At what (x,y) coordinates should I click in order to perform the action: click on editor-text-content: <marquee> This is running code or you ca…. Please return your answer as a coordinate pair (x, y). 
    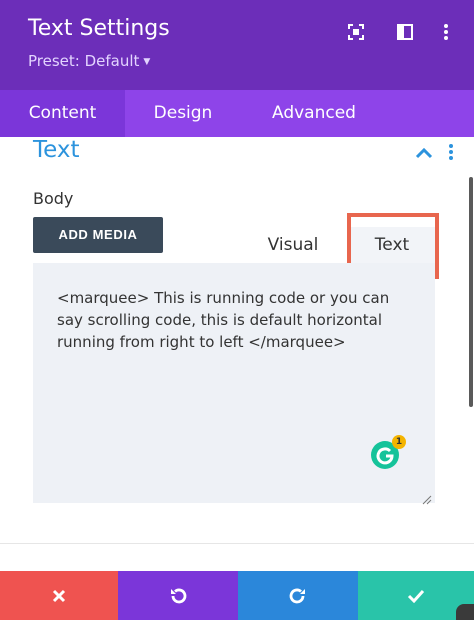
    Looking at the image, I should click on (237, 320).